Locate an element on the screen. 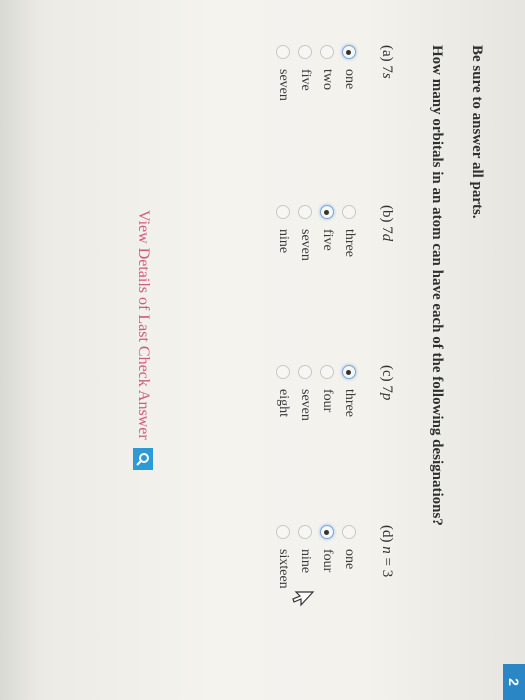 The image size is (525, 700). option-c-2: four is located at coordinates (327, 393).